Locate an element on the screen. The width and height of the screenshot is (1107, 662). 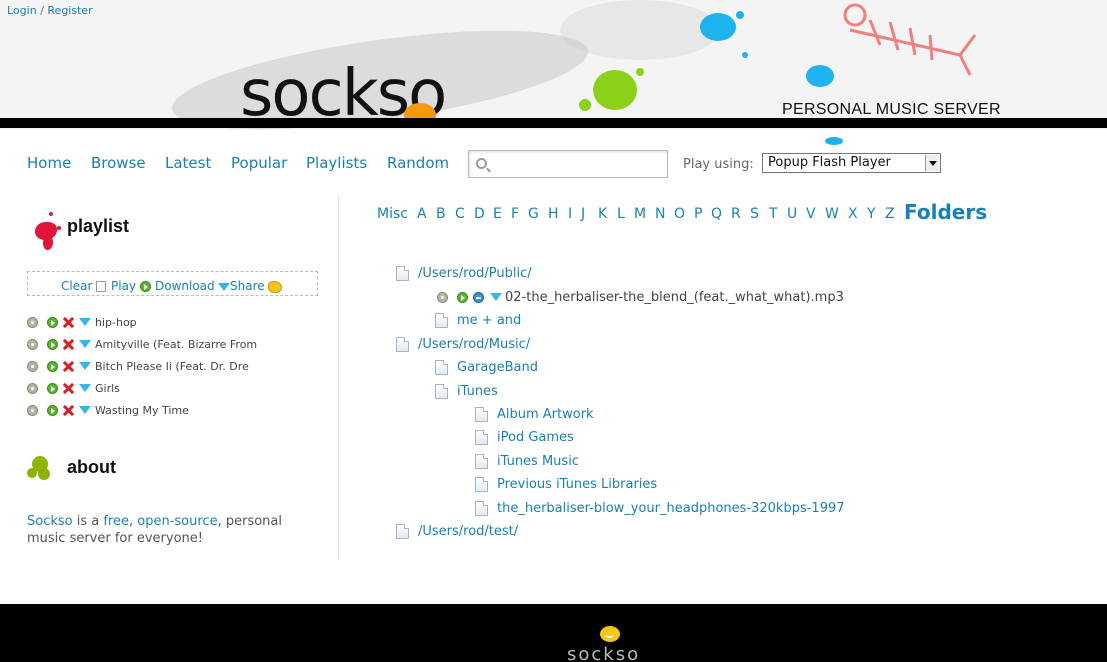
alpha-b: B is located at coordinates (441, 214).